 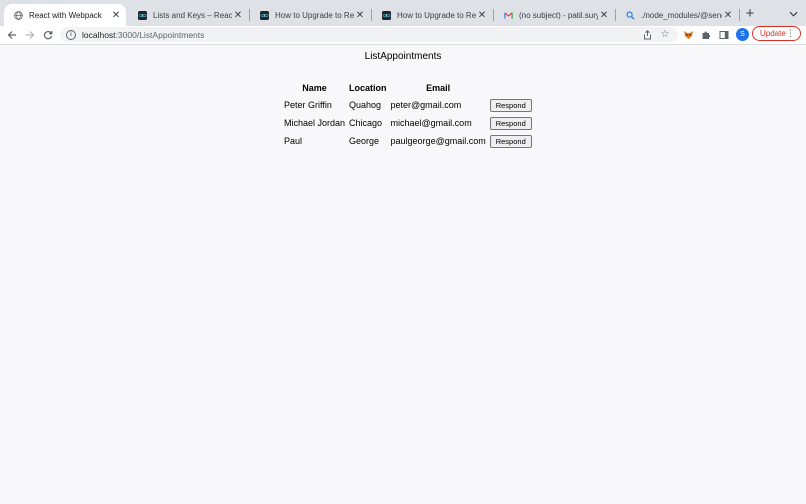 What do you see at coordinates (71, 34) in the screenshot?
I see `info-icon: i` at bounding box center [71, 34].